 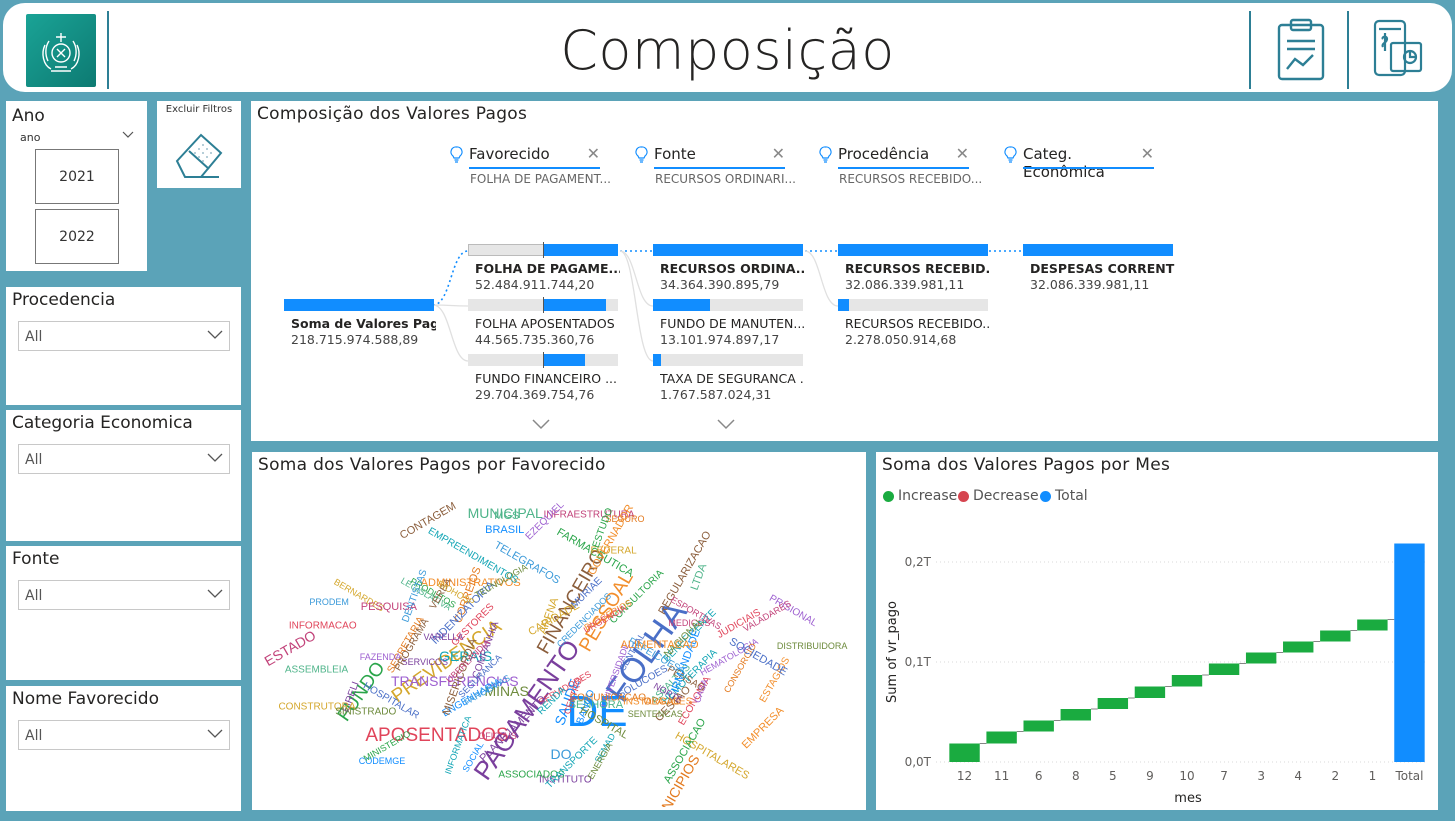 I want to click on procedencia-dropdown: All, so click(x=124, y=336).